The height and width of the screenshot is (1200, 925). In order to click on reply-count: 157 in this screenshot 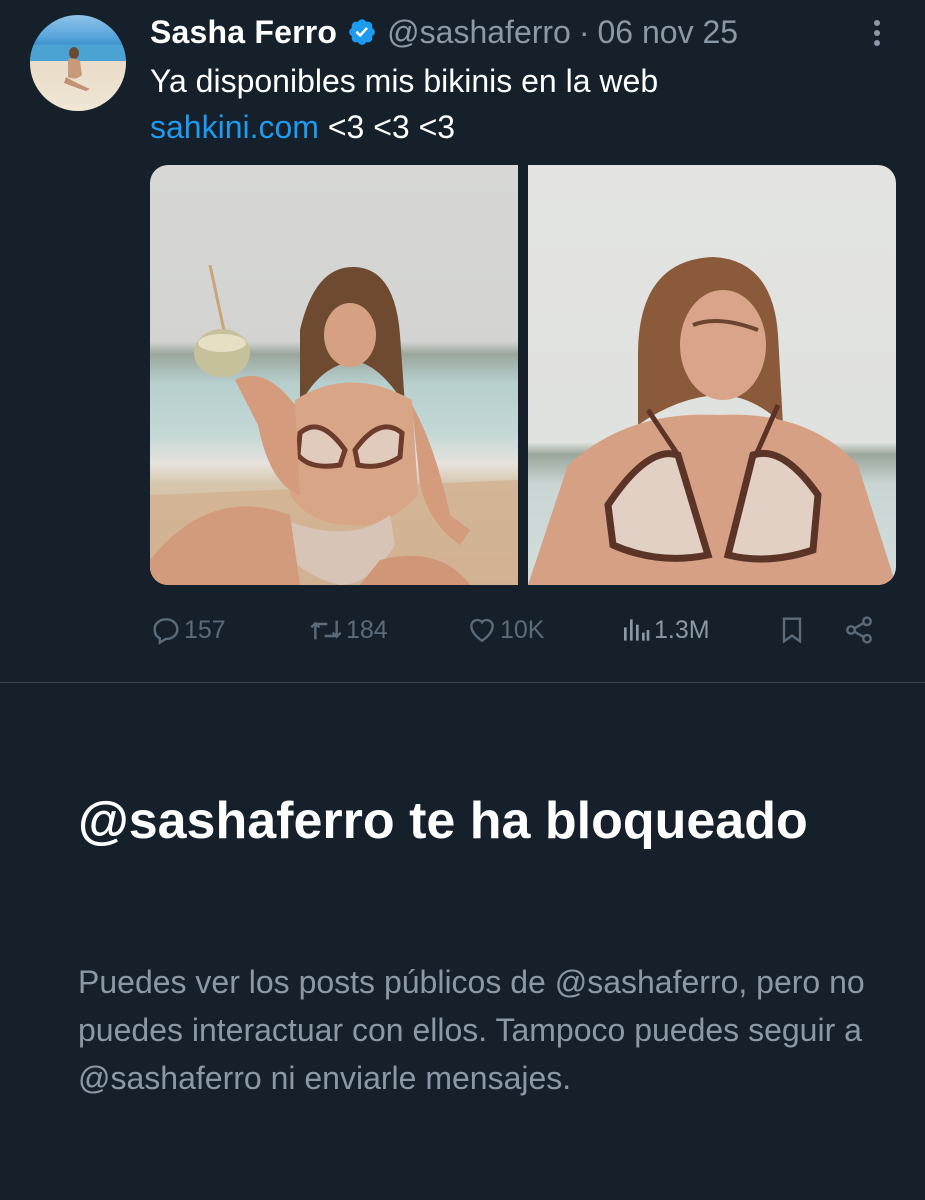, I will do `click(205, 629)`.